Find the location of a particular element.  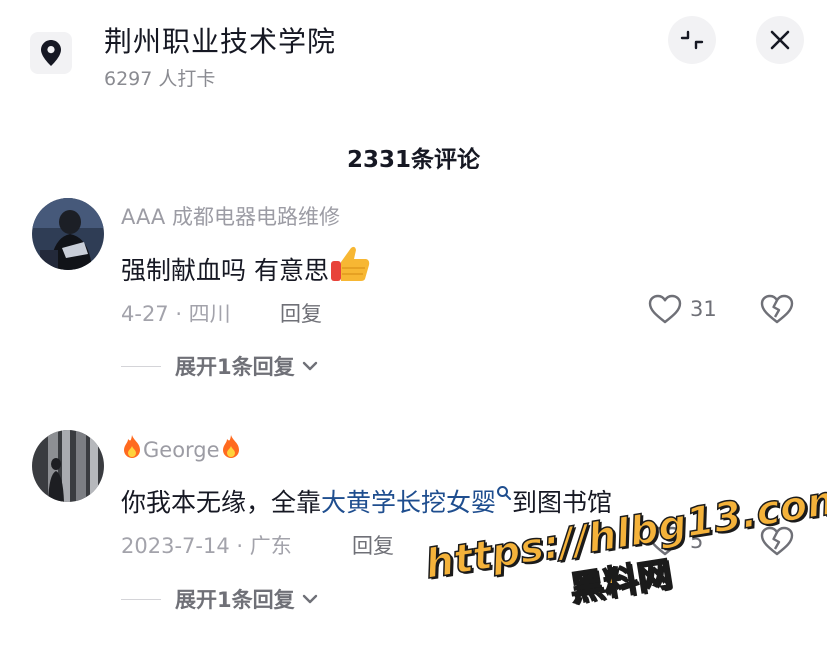

comment-username-row: George is located at coordinates (181, 449).